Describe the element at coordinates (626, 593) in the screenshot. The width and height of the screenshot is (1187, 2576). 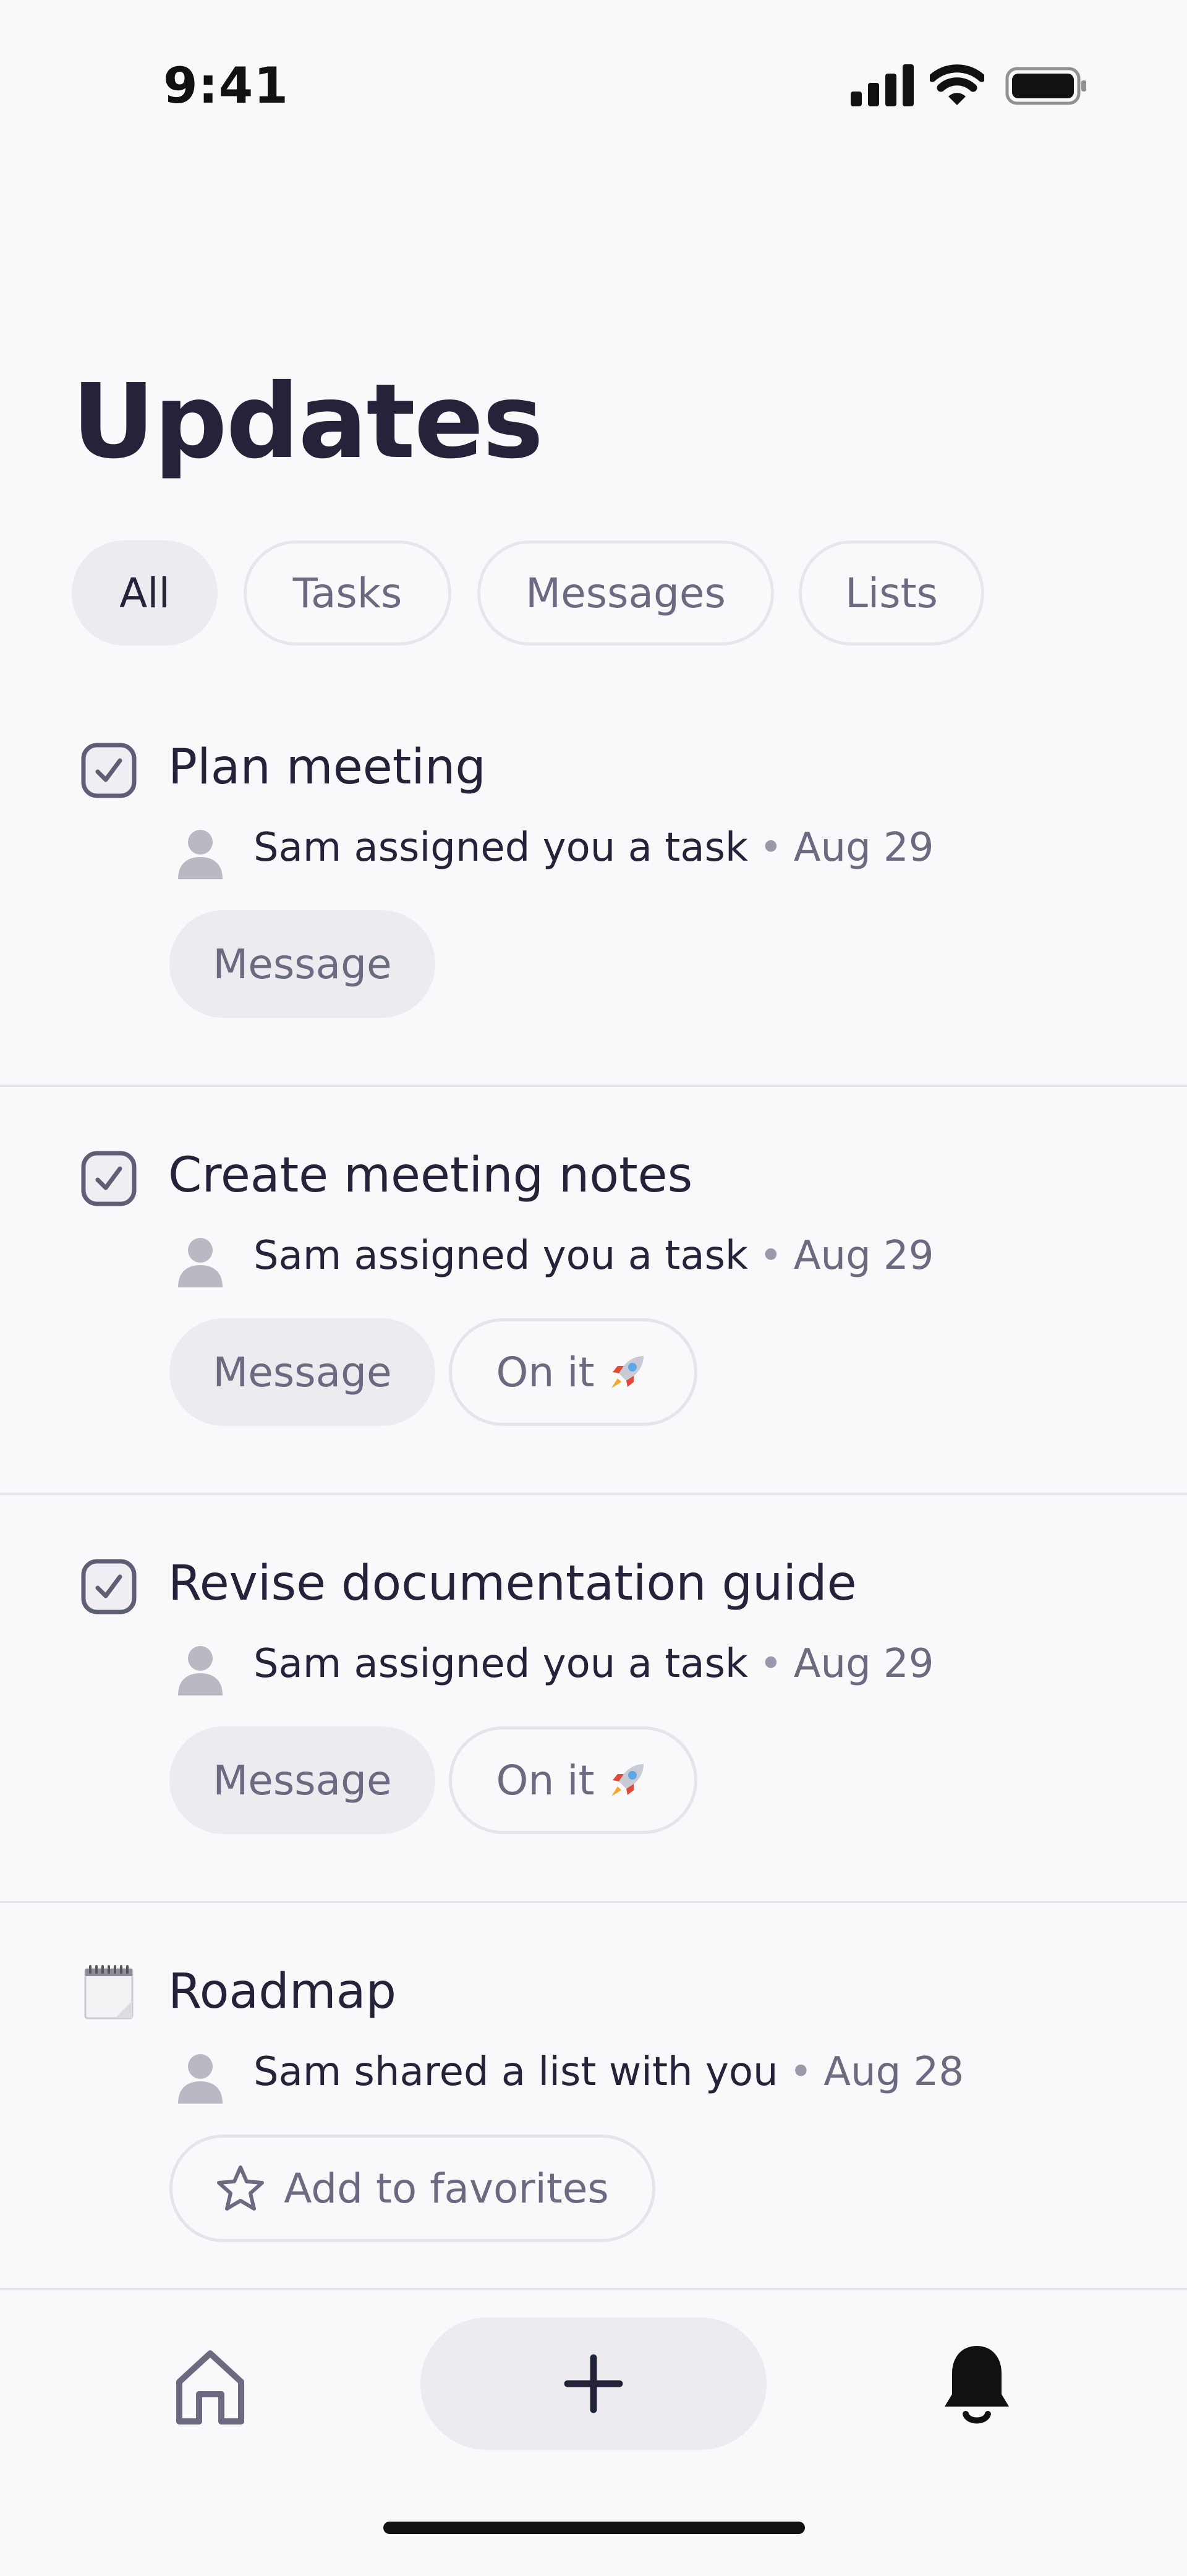
I see `filter-chip-messages: Messages` at that location.